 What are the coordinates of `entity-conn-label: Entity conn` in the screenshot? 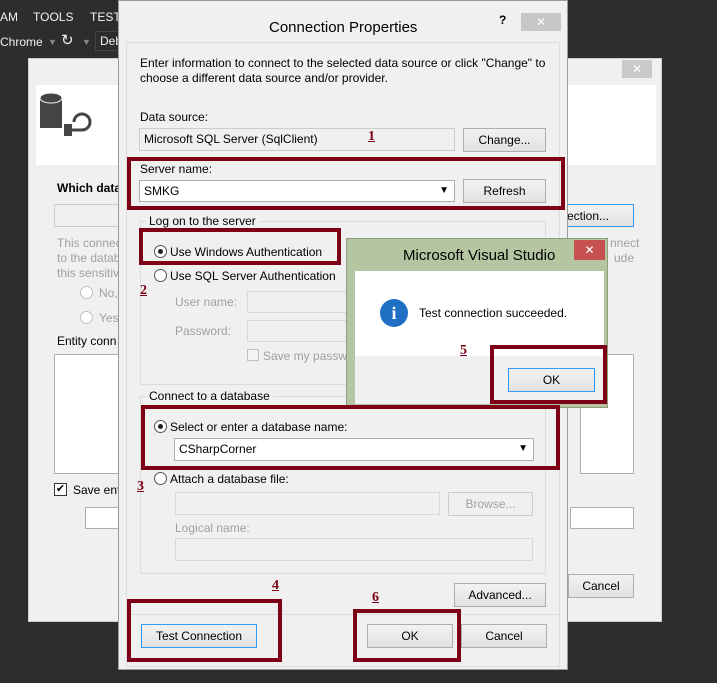 It's located at (87, 341).